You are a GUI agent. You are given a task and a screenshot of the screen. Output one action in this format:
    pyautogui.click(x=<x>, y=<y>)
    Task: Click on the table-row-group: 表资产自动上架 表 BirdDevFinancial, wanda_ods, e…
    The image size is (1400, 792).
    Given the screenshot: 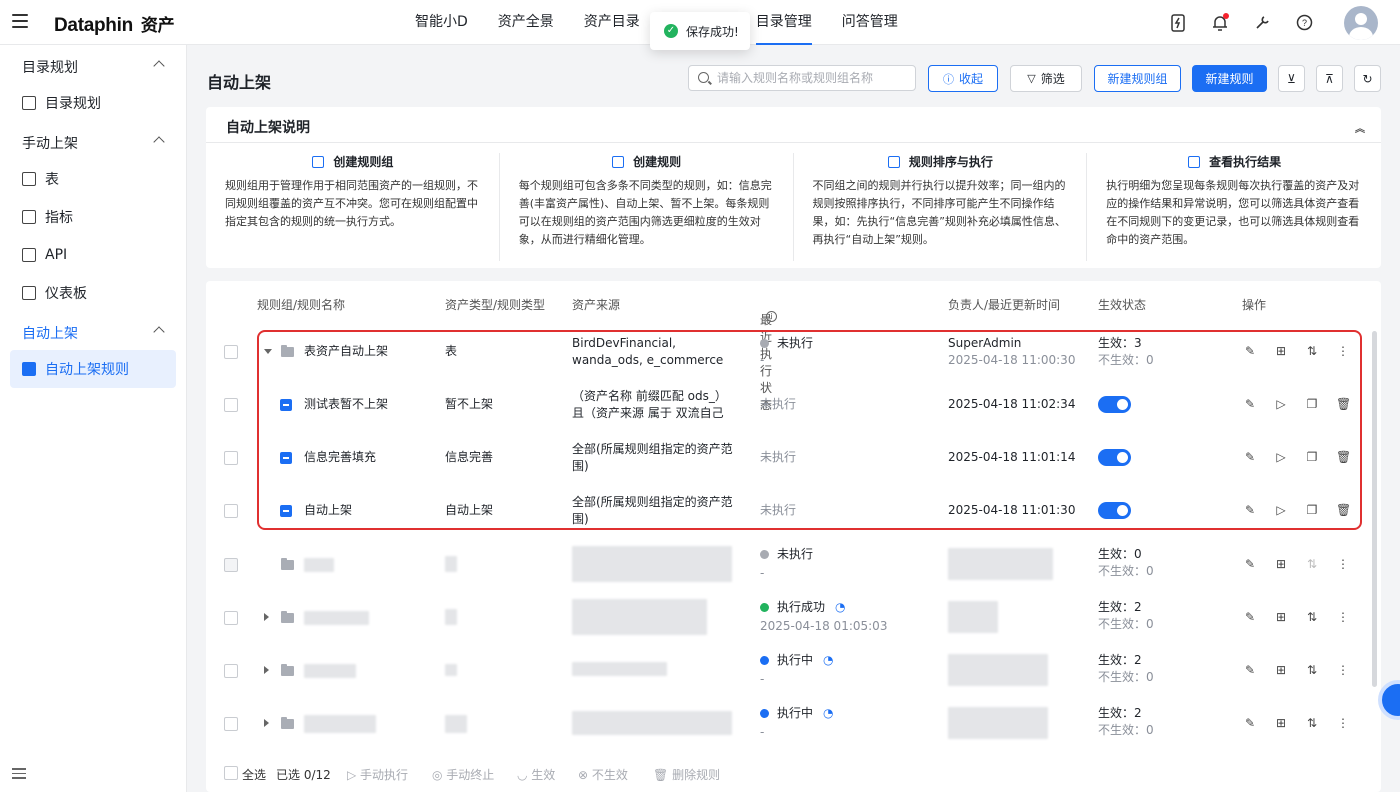 What is the action you would take?
    pyautogui.click(x=793, y=351)
    